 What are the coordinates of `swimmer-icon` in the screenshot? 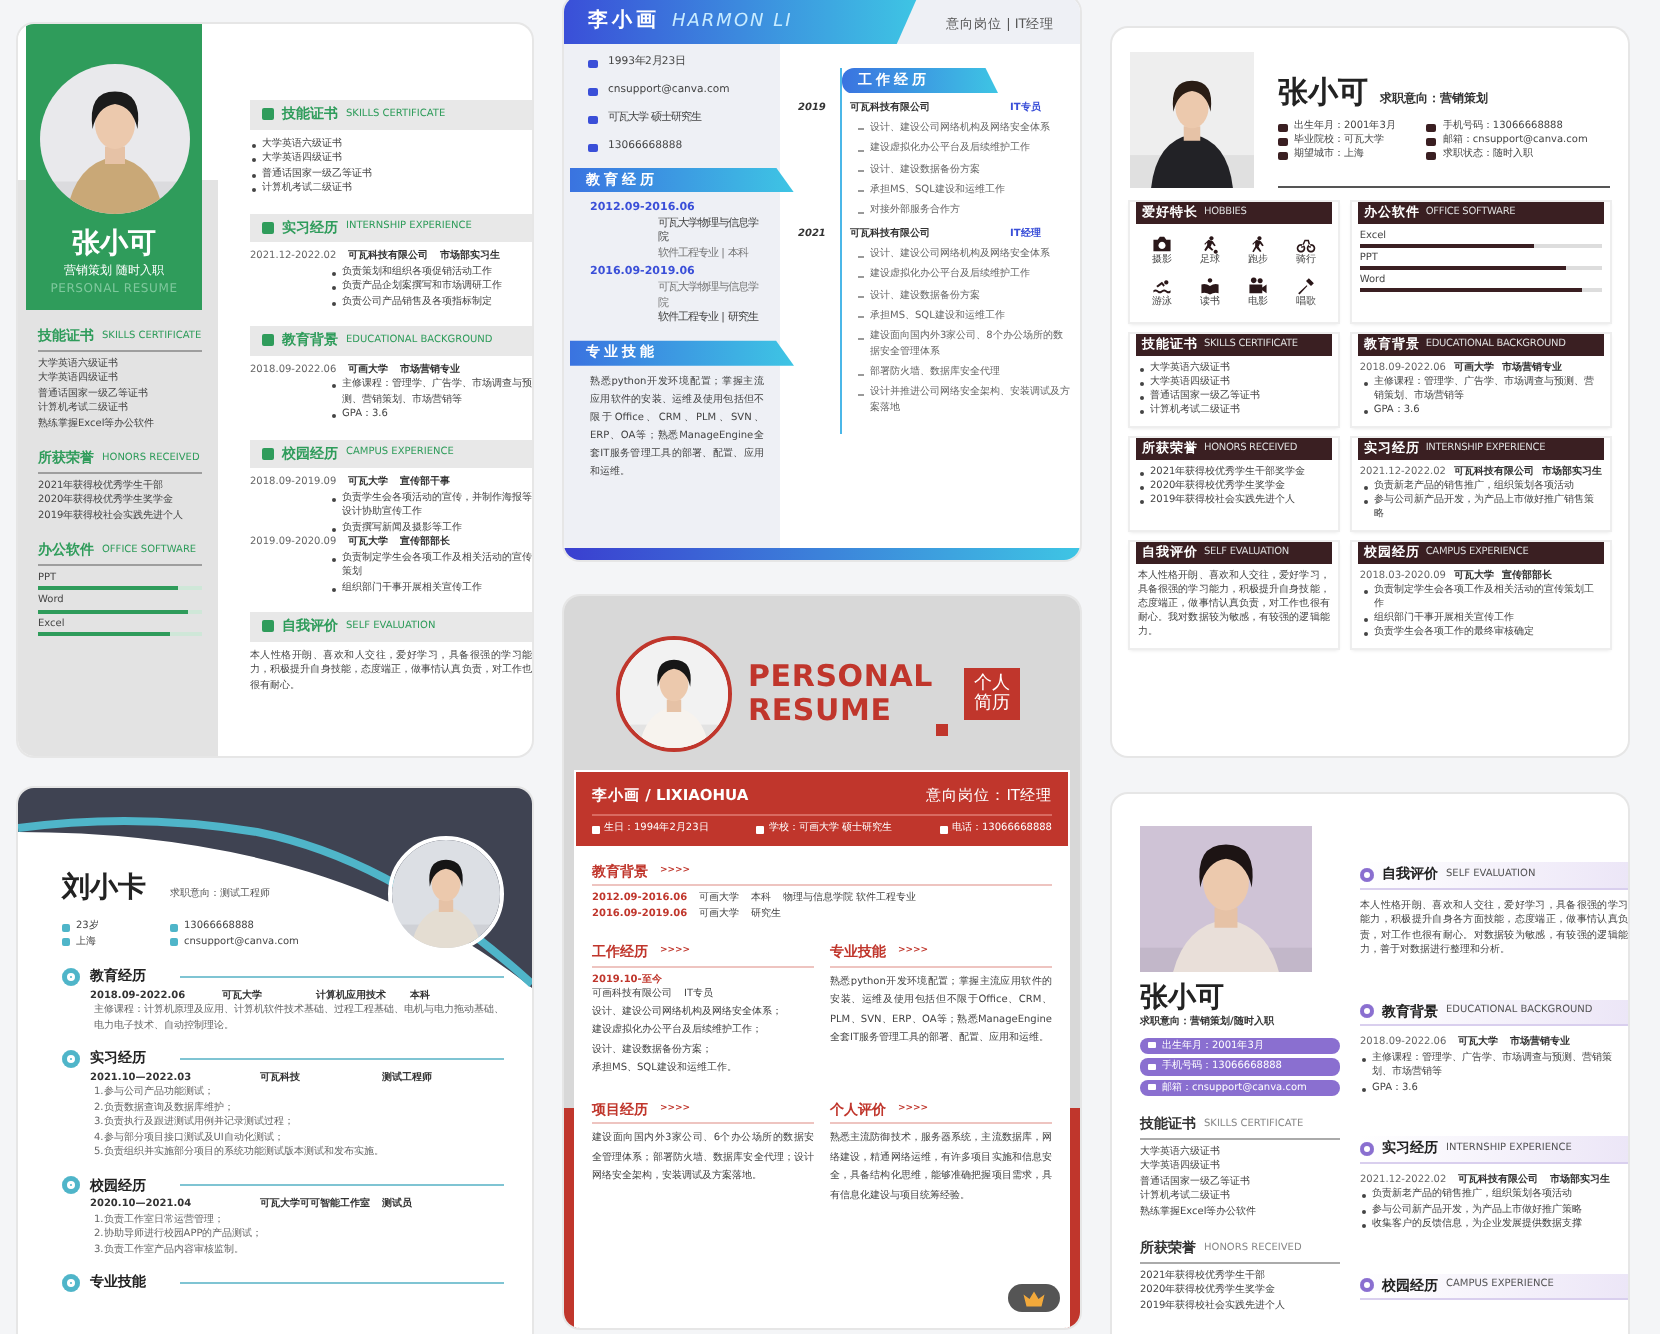 It's located at (1161, 286).